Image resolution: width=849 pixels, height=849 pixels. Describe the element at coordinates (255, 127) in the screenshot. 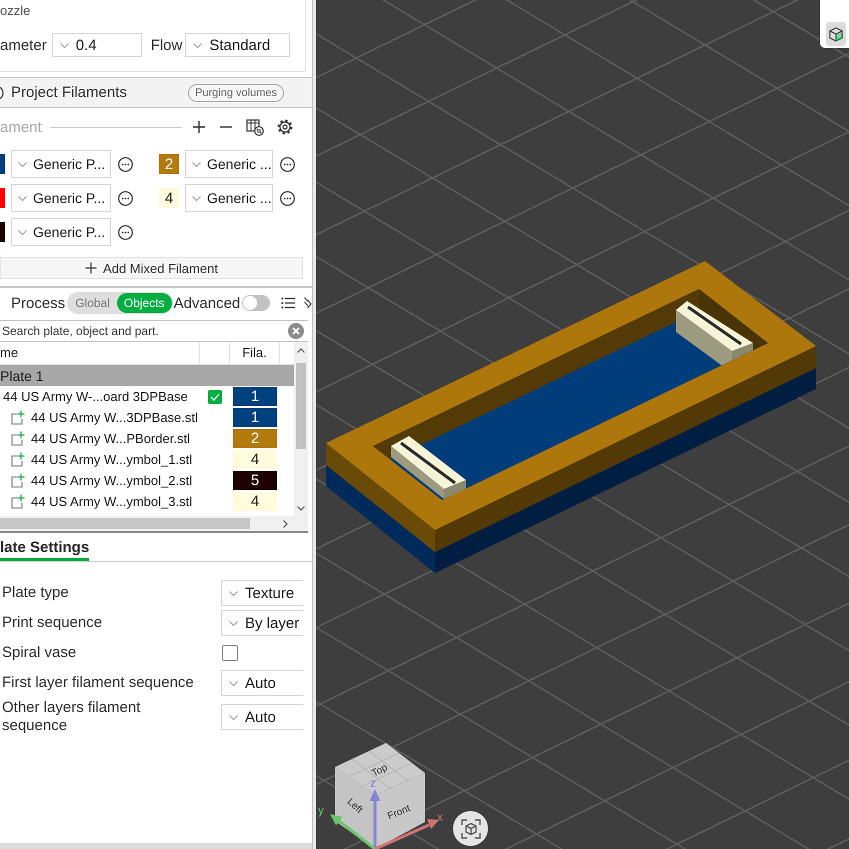

I see `grid-sync-icon` at that location.